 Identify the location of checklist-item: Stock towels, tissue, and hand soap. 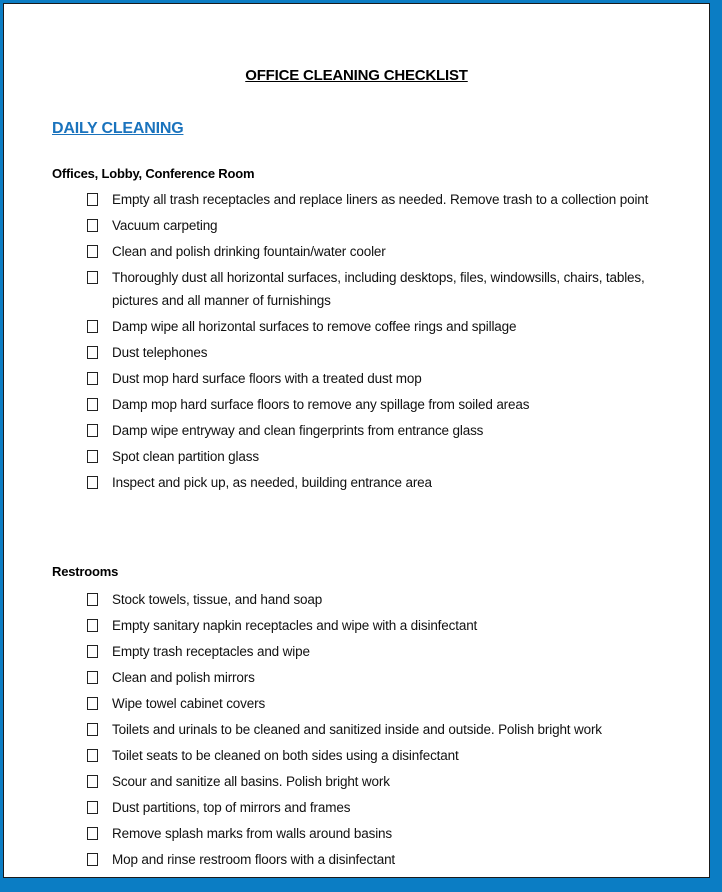
(382, 599).